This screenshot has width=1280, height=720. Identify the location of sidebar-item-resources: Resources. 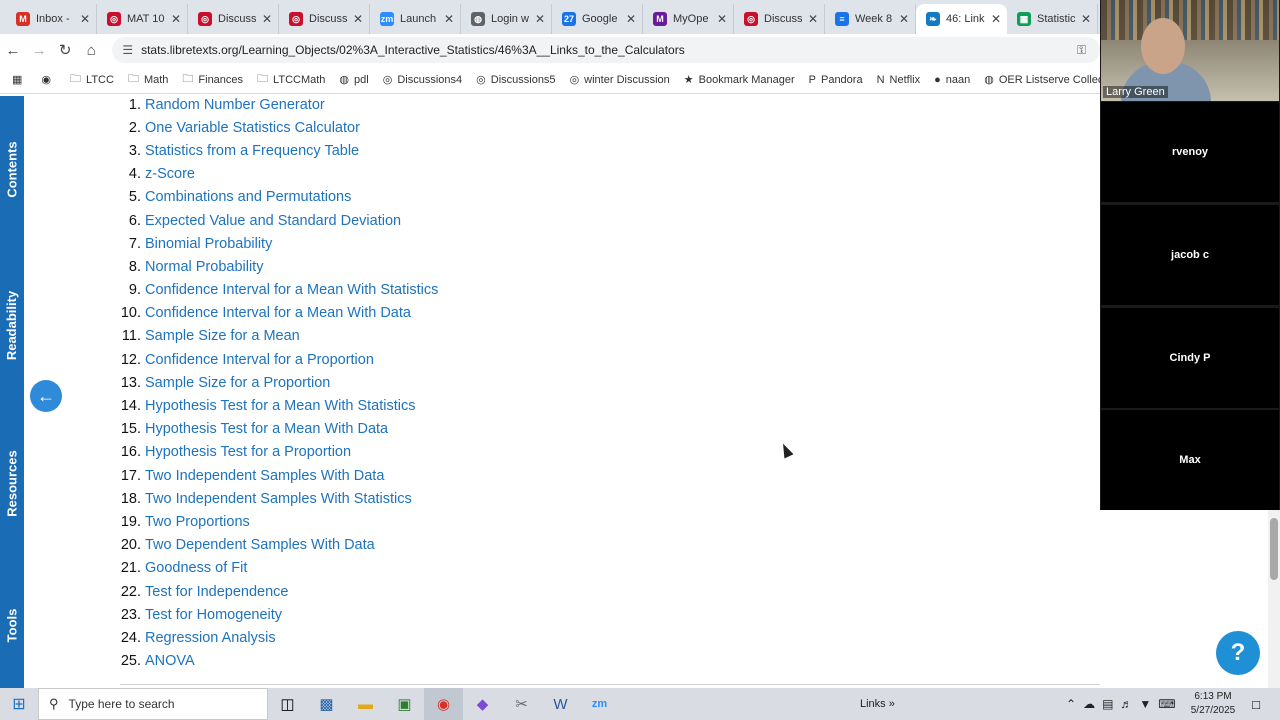
(12, 483).